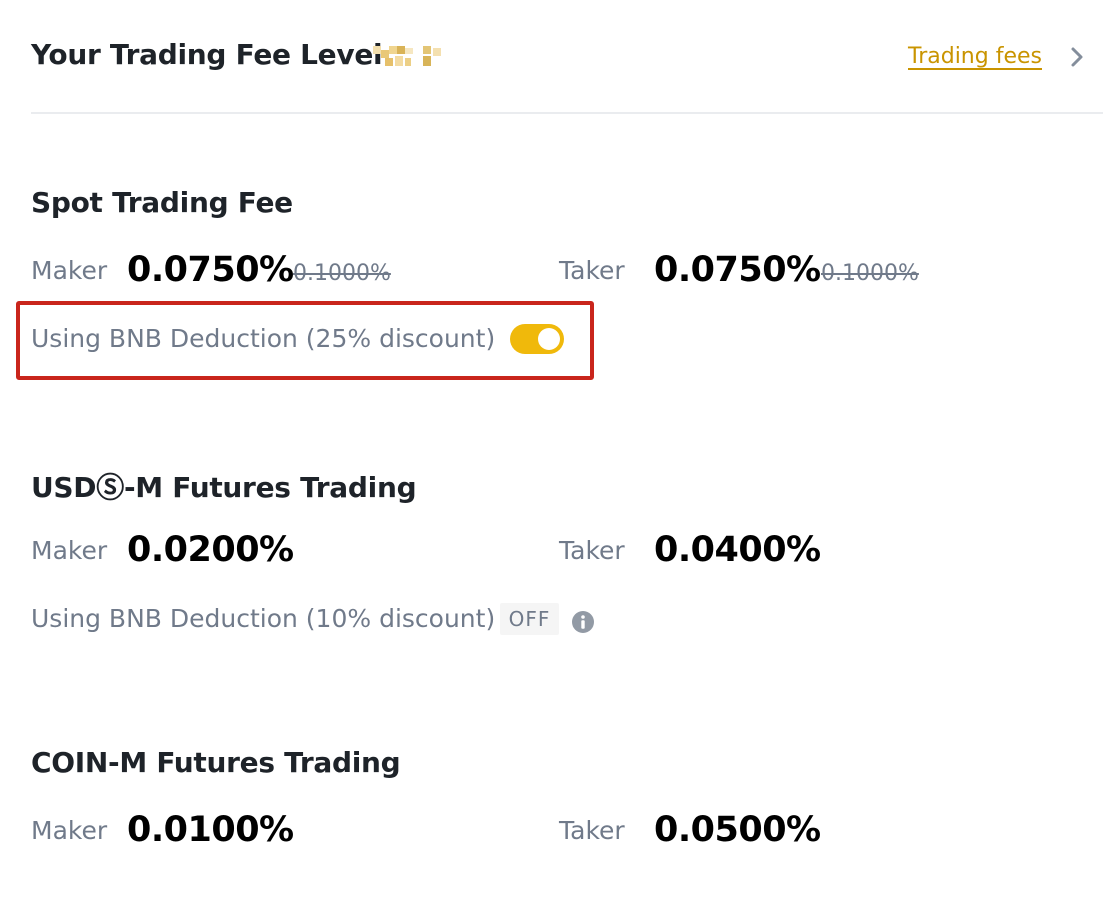 This screenshot has height=902, width=1120. Describe the element at coordinates (592, 550) in the screenshot. I see `usdm-taker-label: Taker` at that location.